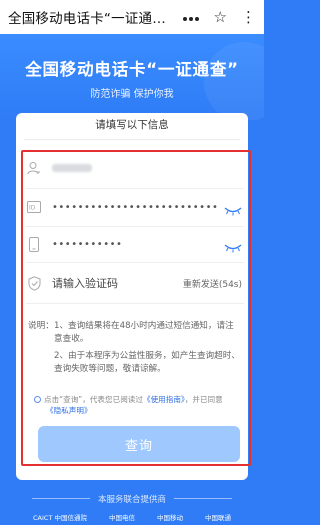  Describe the element at coordinates (217, 518) in the screenshot. I see `china-unicom-logo: 中国联通` at that location.